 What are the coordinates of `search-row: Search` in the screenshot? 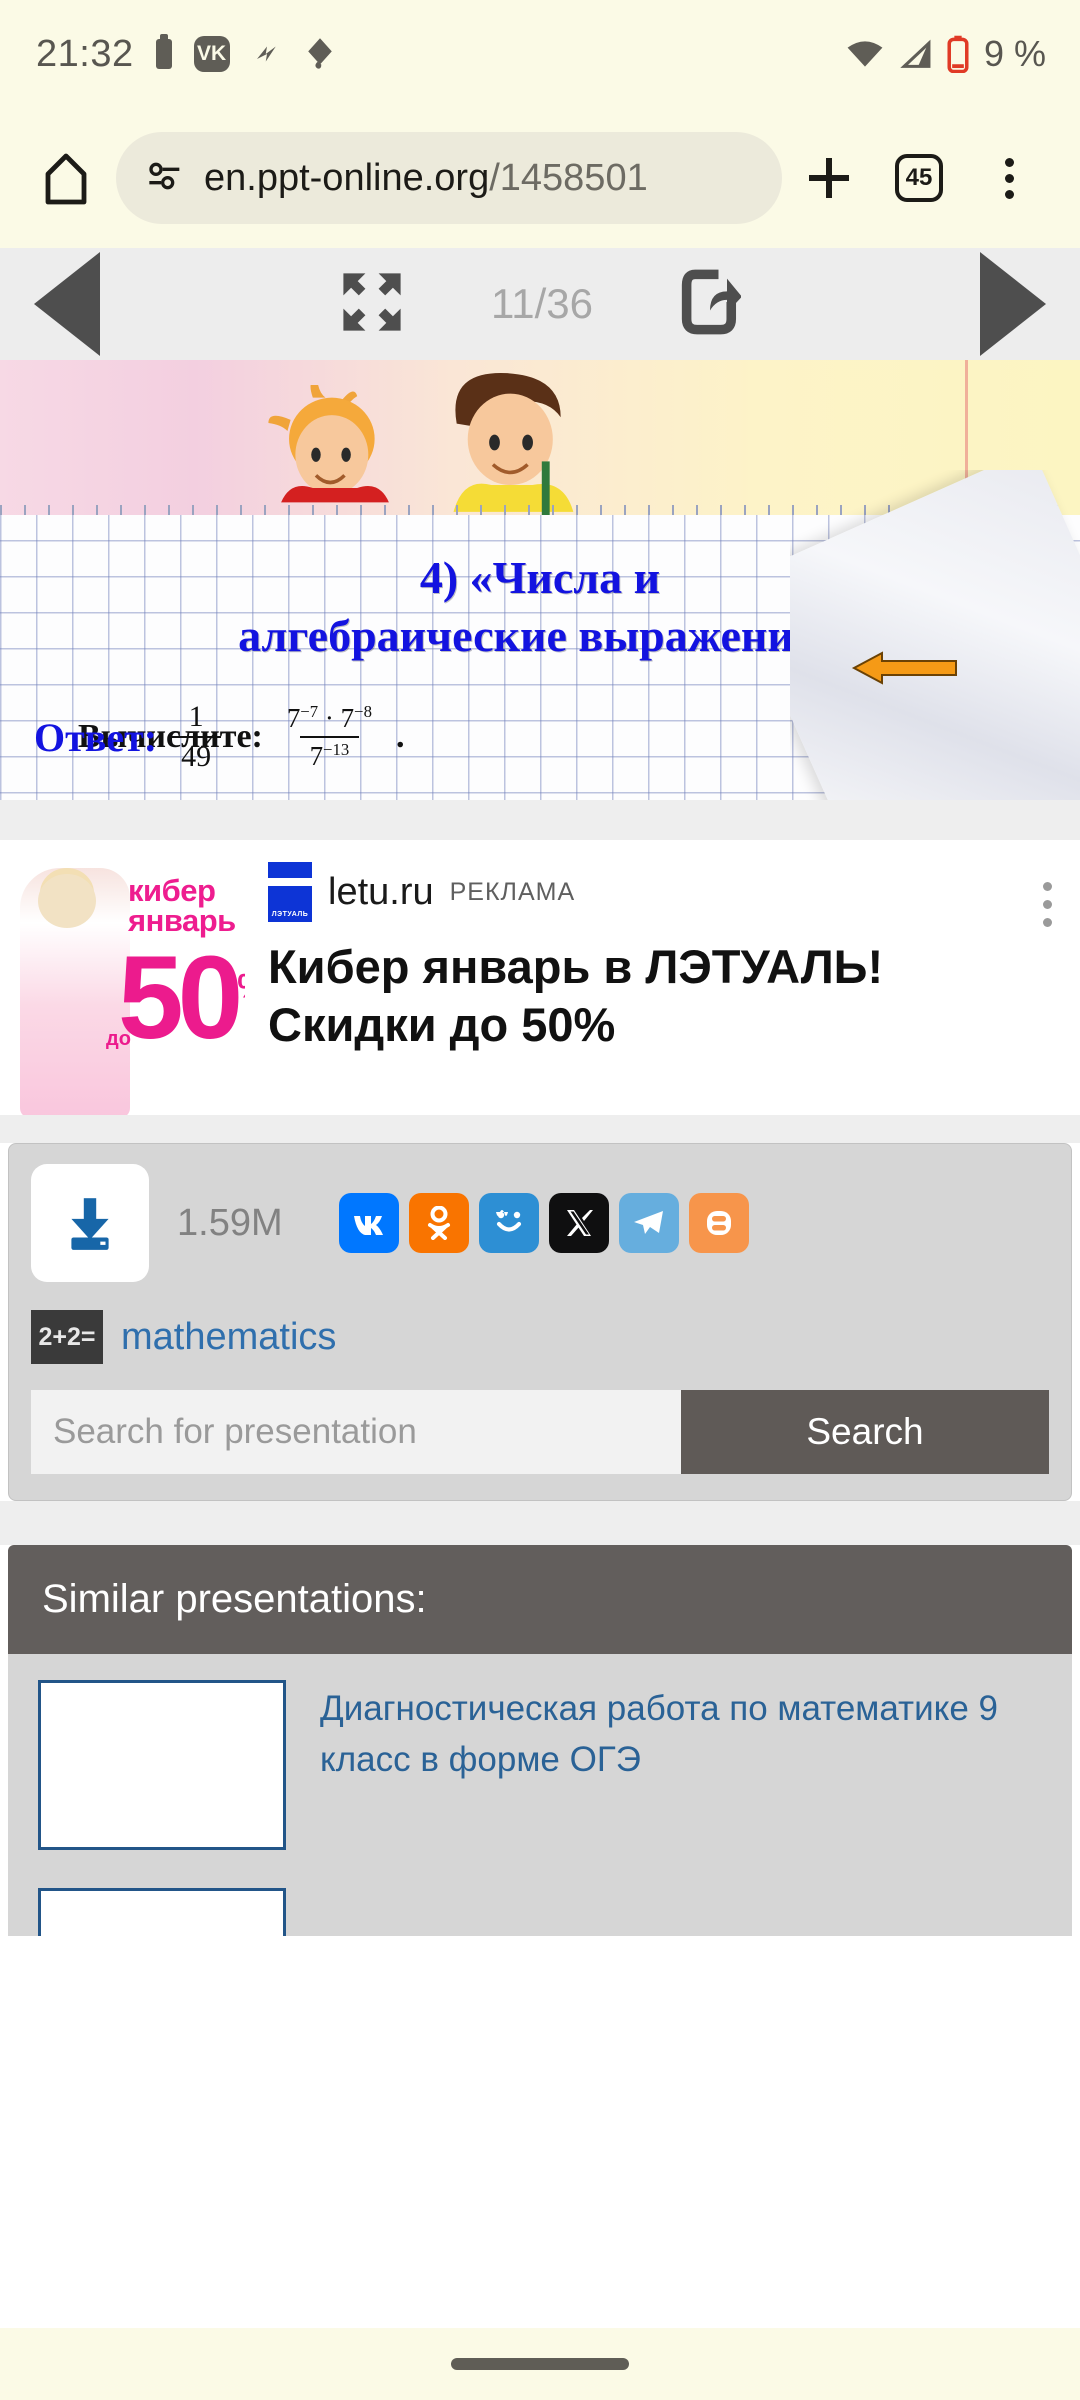 It's located at (540, 1432).